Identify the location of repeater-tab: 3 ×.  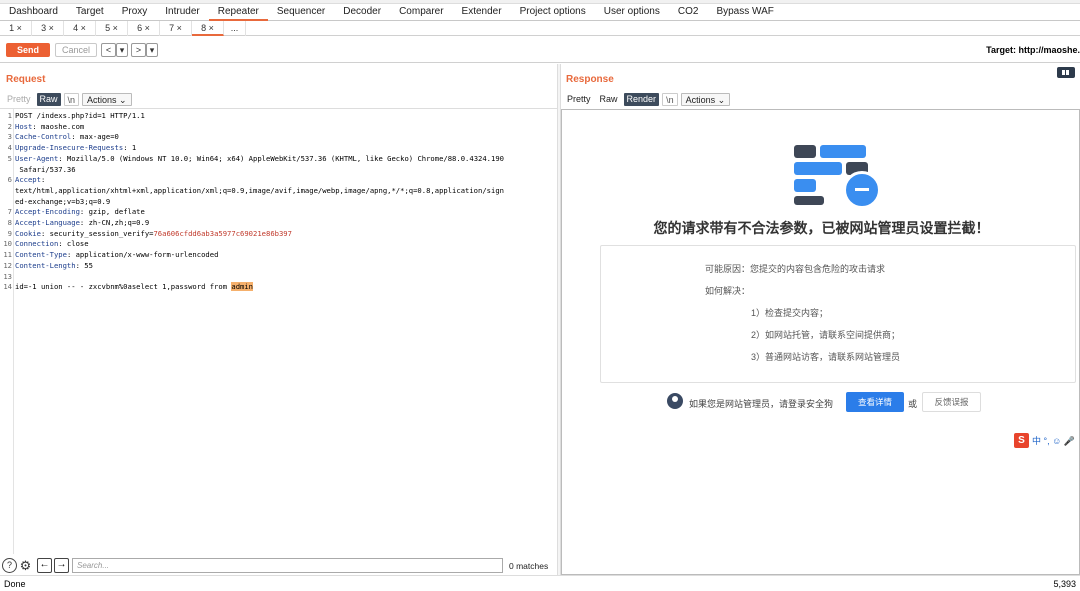
(48, 28).